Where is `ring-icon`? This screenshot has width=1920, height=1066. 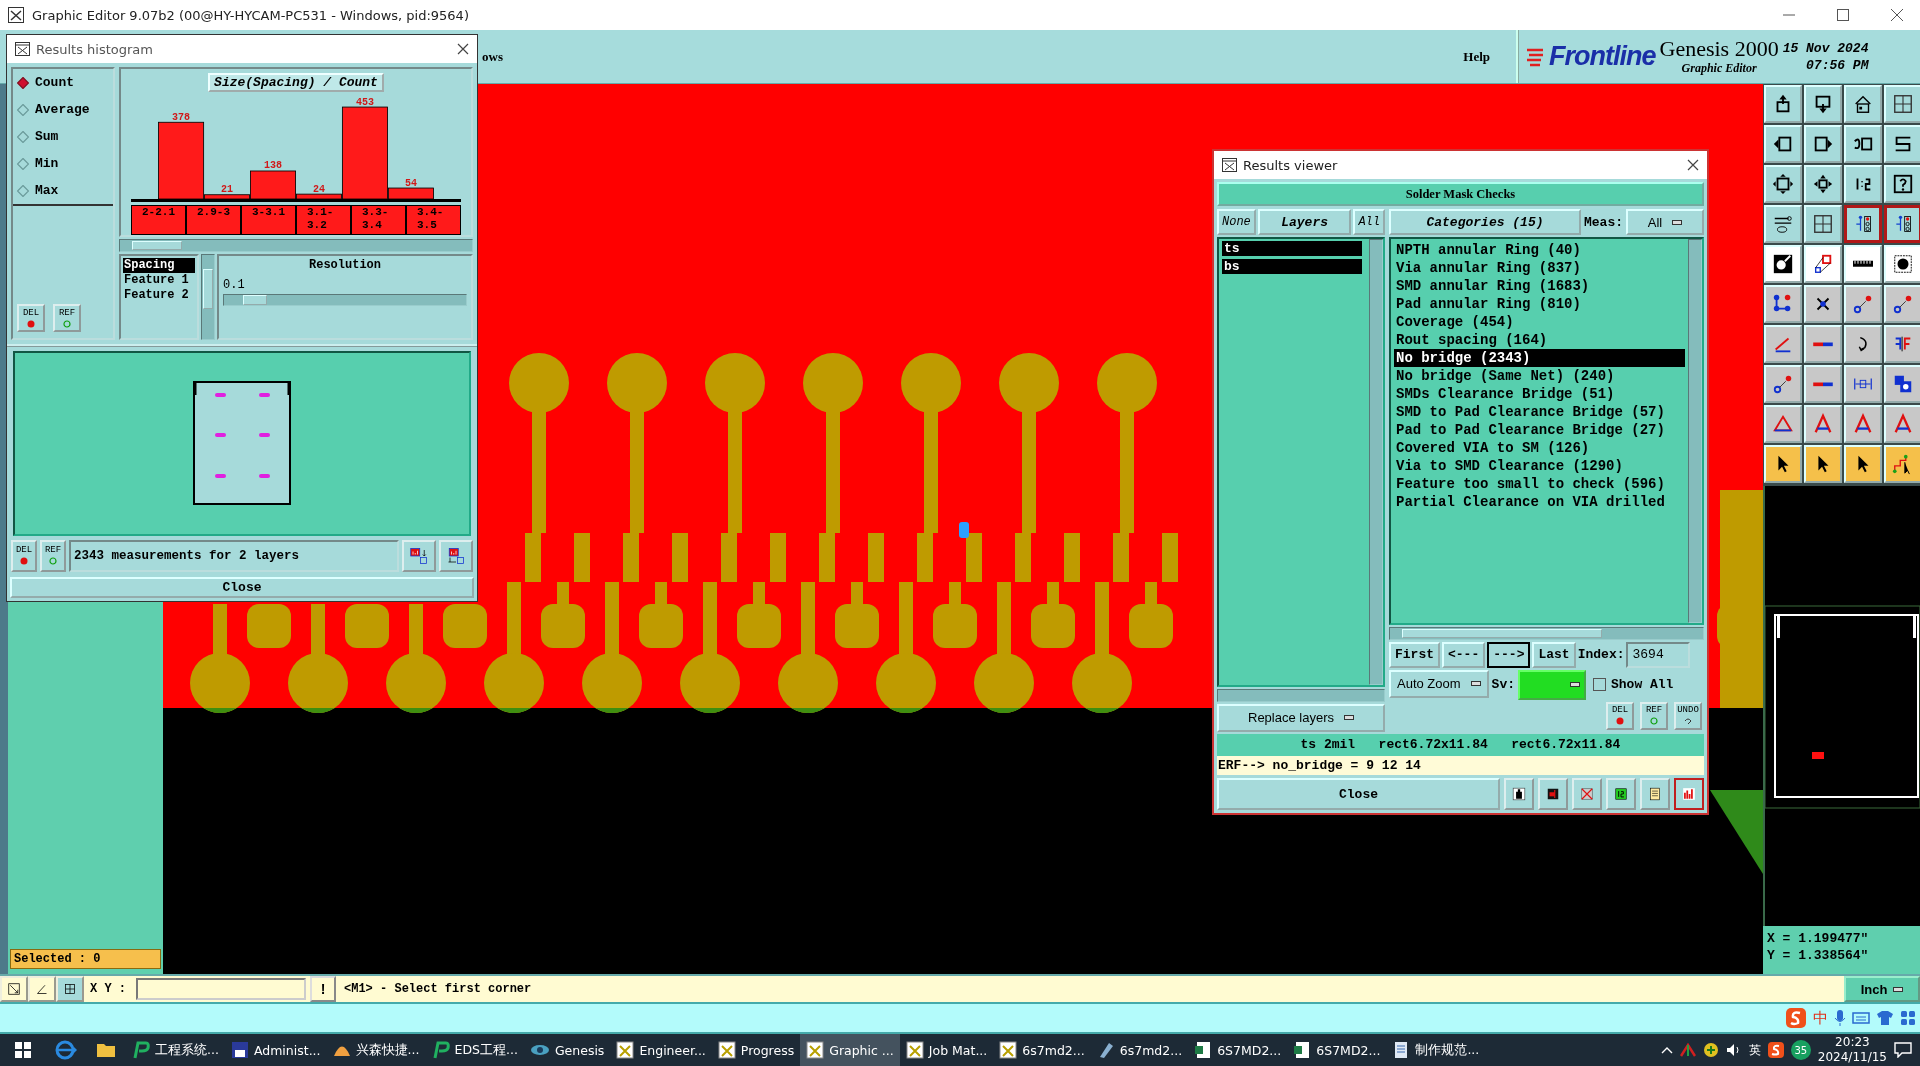
ring-icon is located at coordinates (67, 323).